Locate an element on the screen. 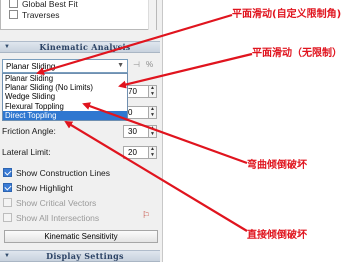  tree-item-global-best-fit: Global Best Fit is located at coordinates (43, 4).